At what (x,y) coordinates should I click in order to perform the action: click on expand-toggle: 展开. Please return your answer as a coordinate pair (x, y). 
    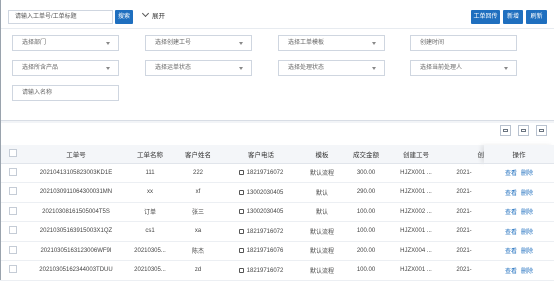
    Looking at the image, I should click on (153, 16).